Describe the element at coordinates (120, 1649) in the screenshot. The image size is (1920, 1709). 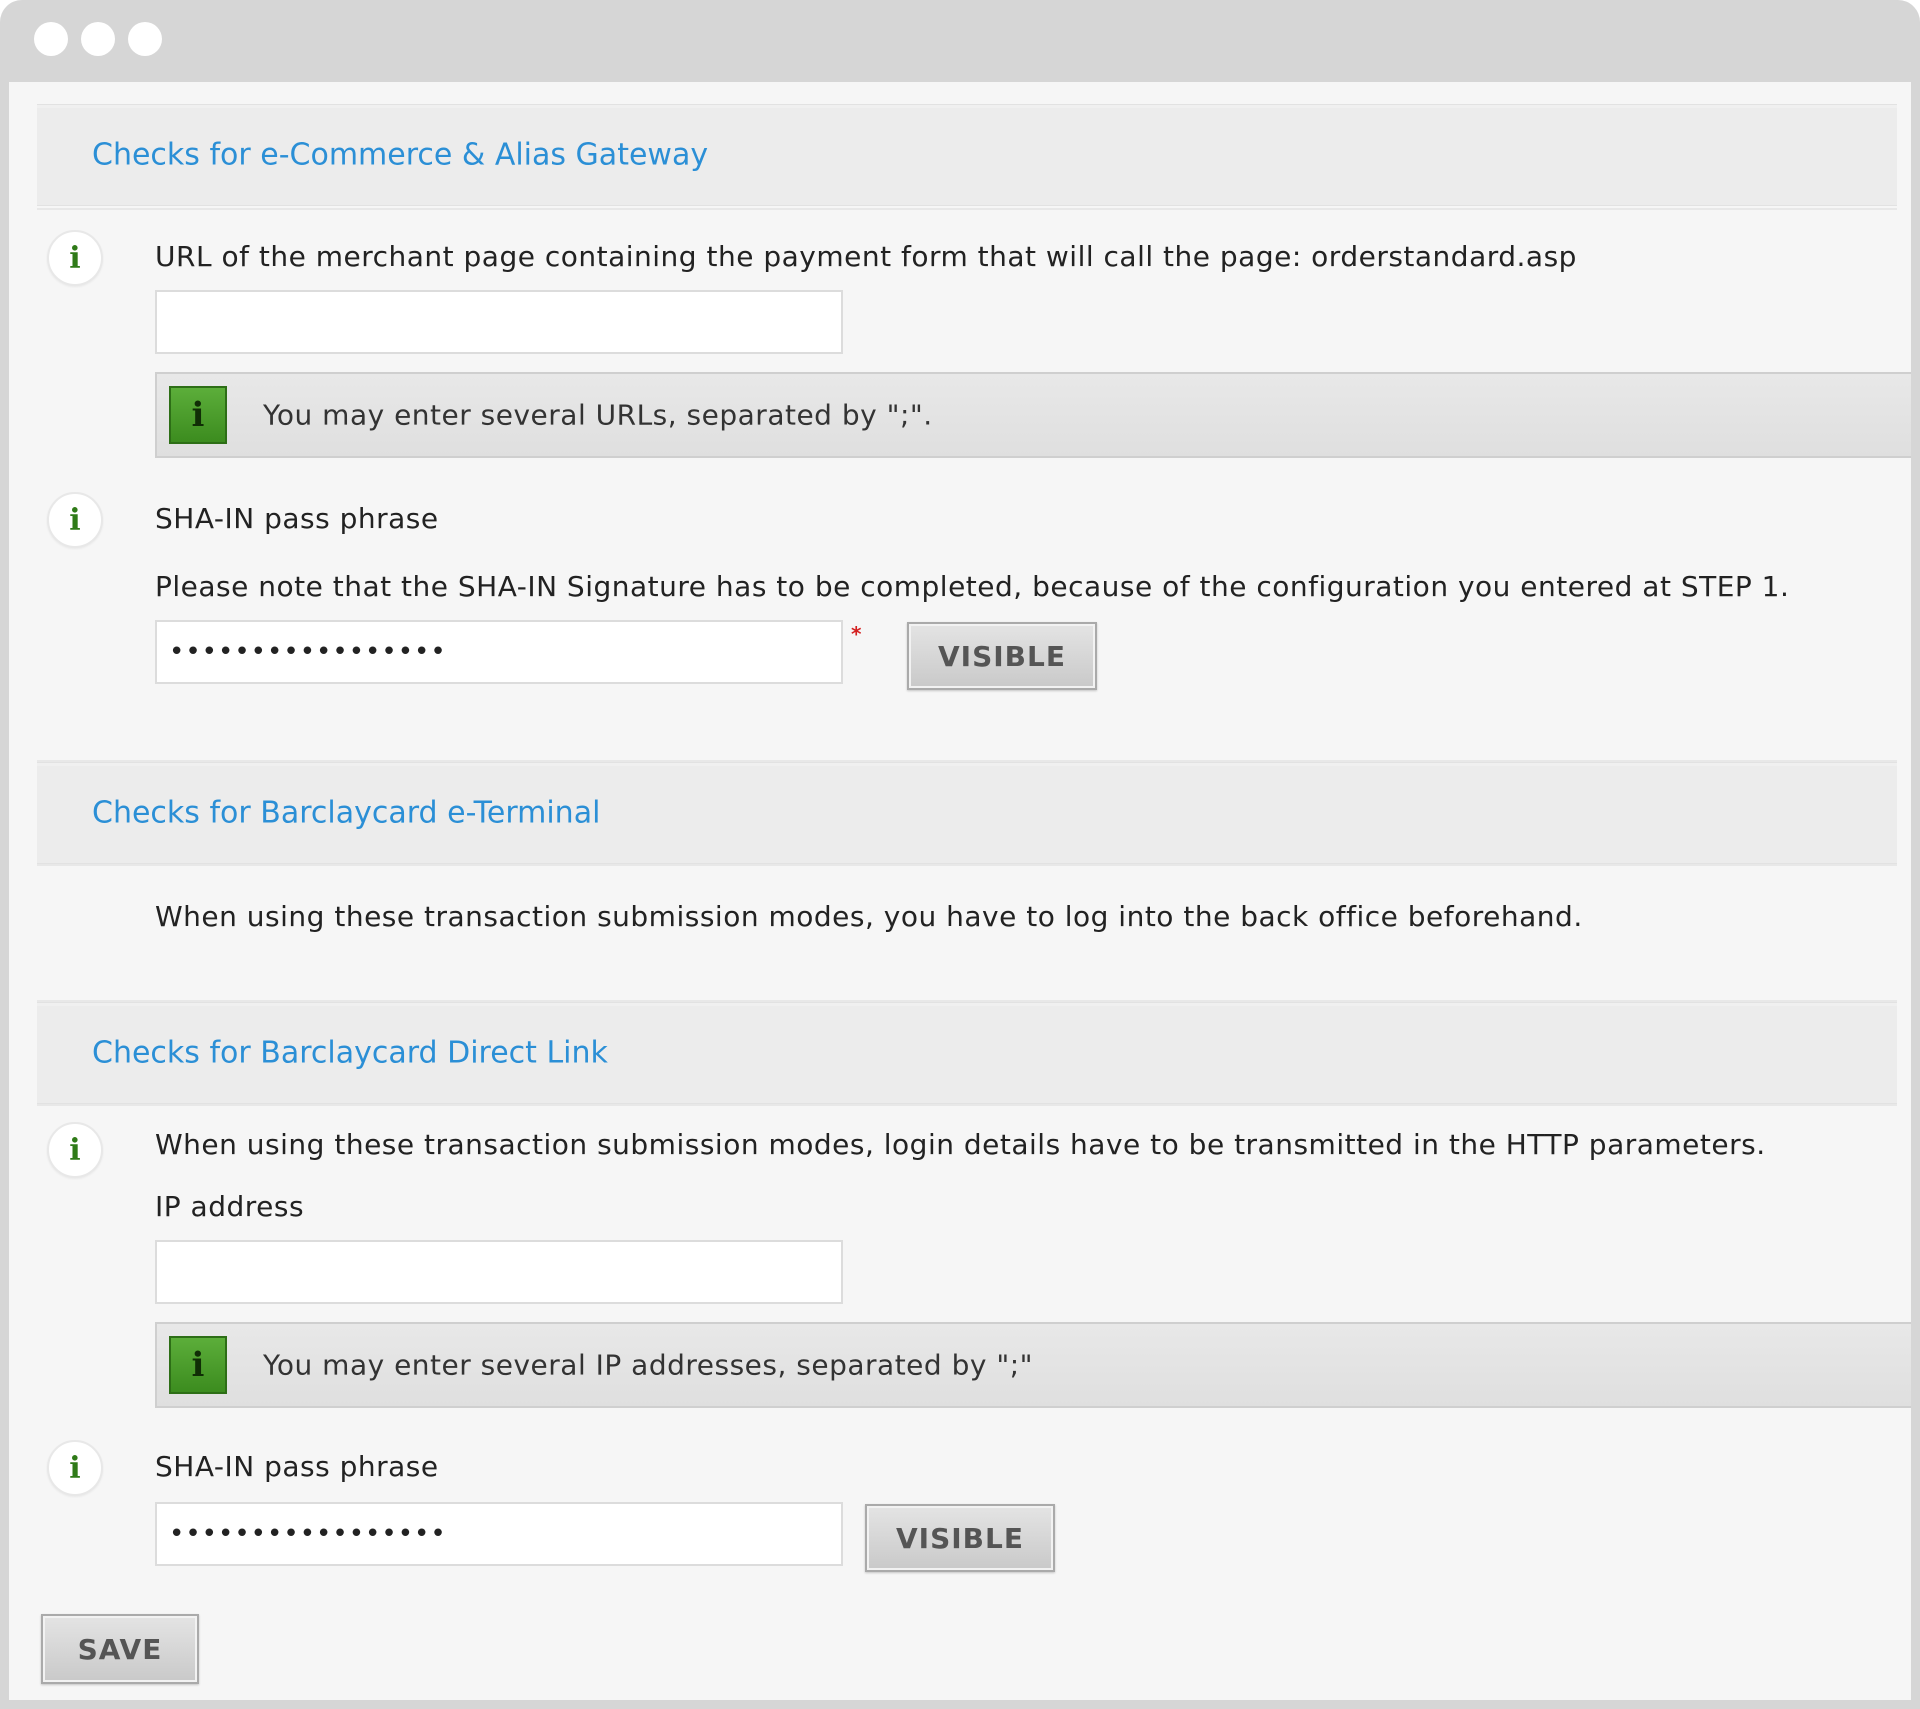
I see `save-button: SAVE` at that location.